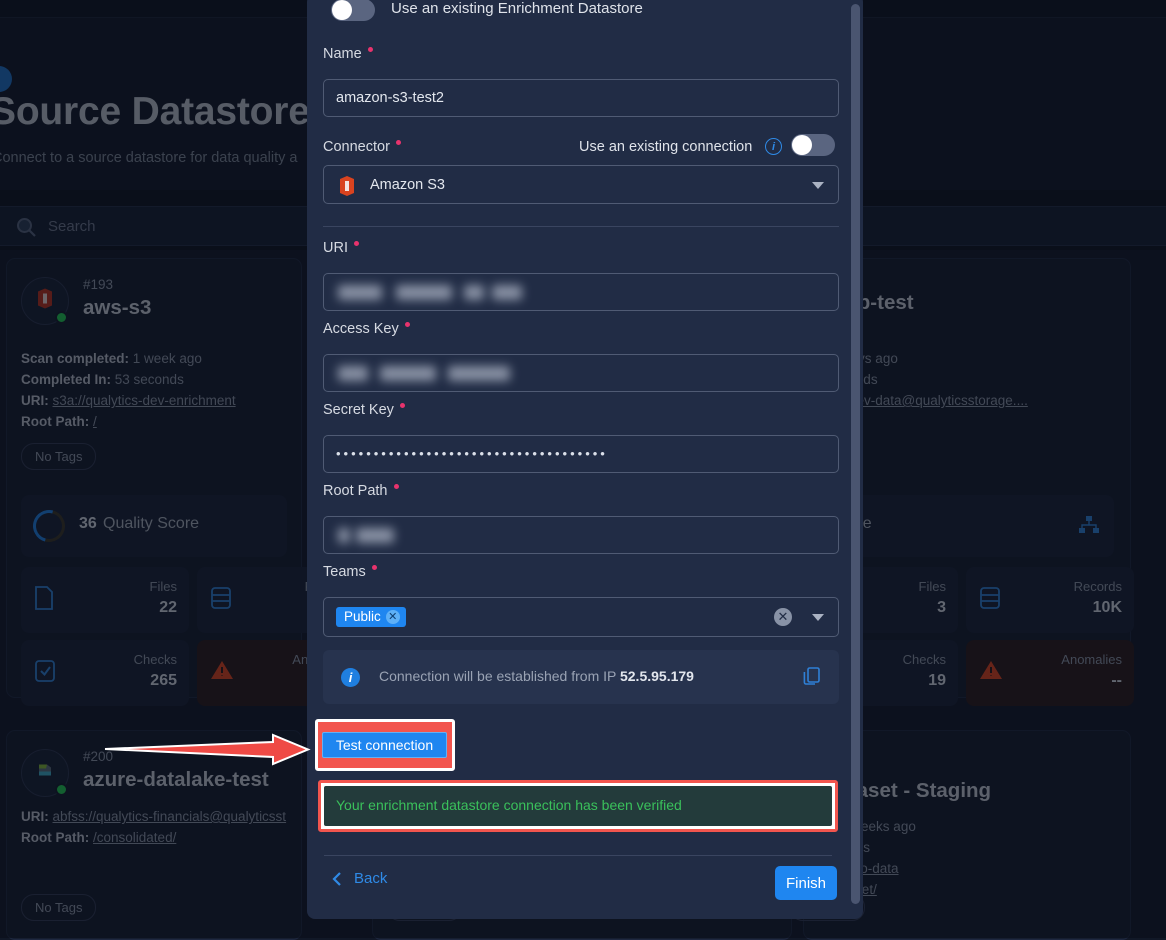 Image resolution: width=1166 pixels, height=940 pixels. What do you see at coordinates (337, 879) in the screenshot?
I see `chevron-left-icon` at bounding box center [337, 879].